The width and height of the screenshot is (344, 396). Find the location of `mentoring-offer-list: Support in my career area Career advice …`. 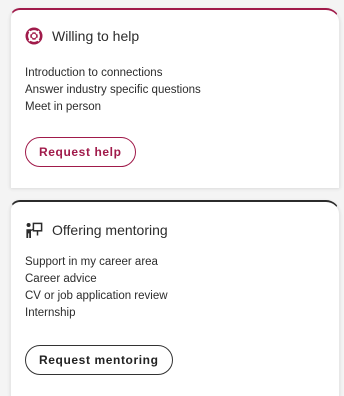

mentoring-offer-list: Support in my career area Career advice … is located at coordinates (96, 288).